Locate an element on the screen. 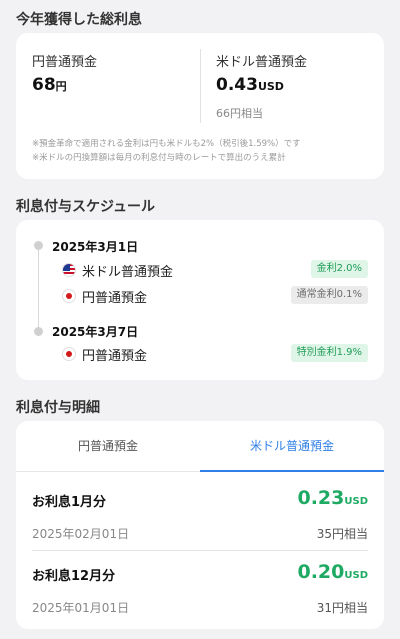 The height and width of the screenshot is (639, 400). schedule-heading: 利息付与スケジュール is located at coordinates (86, 207).